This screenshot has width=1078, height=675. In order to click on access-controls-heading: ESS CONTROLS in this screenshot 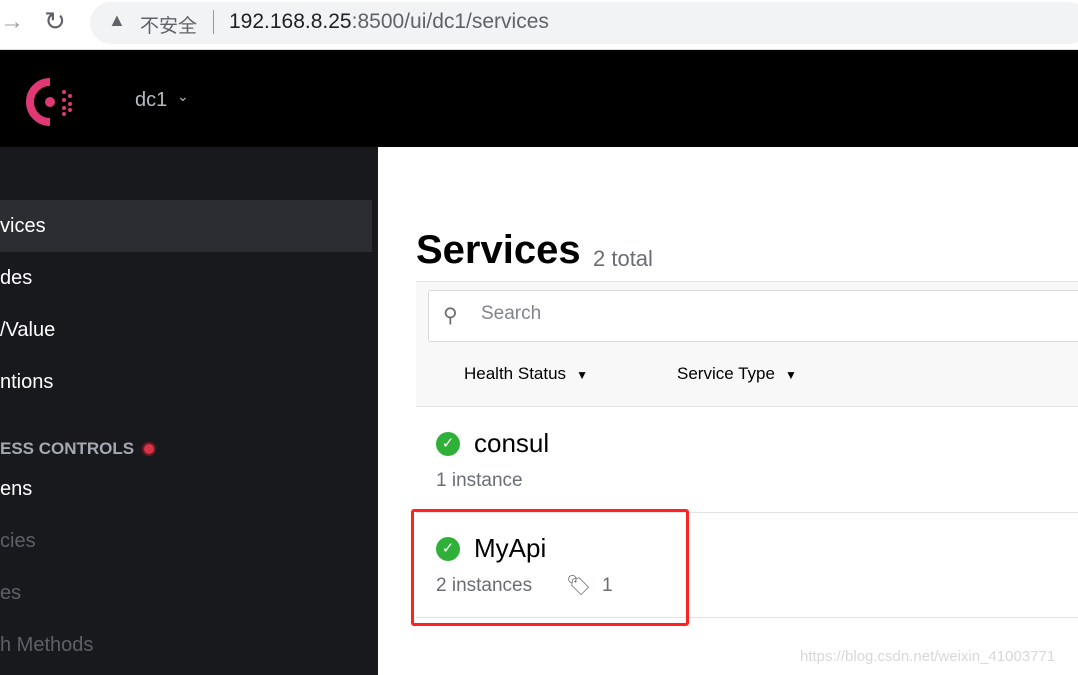, I will do `click(78, 449)`.